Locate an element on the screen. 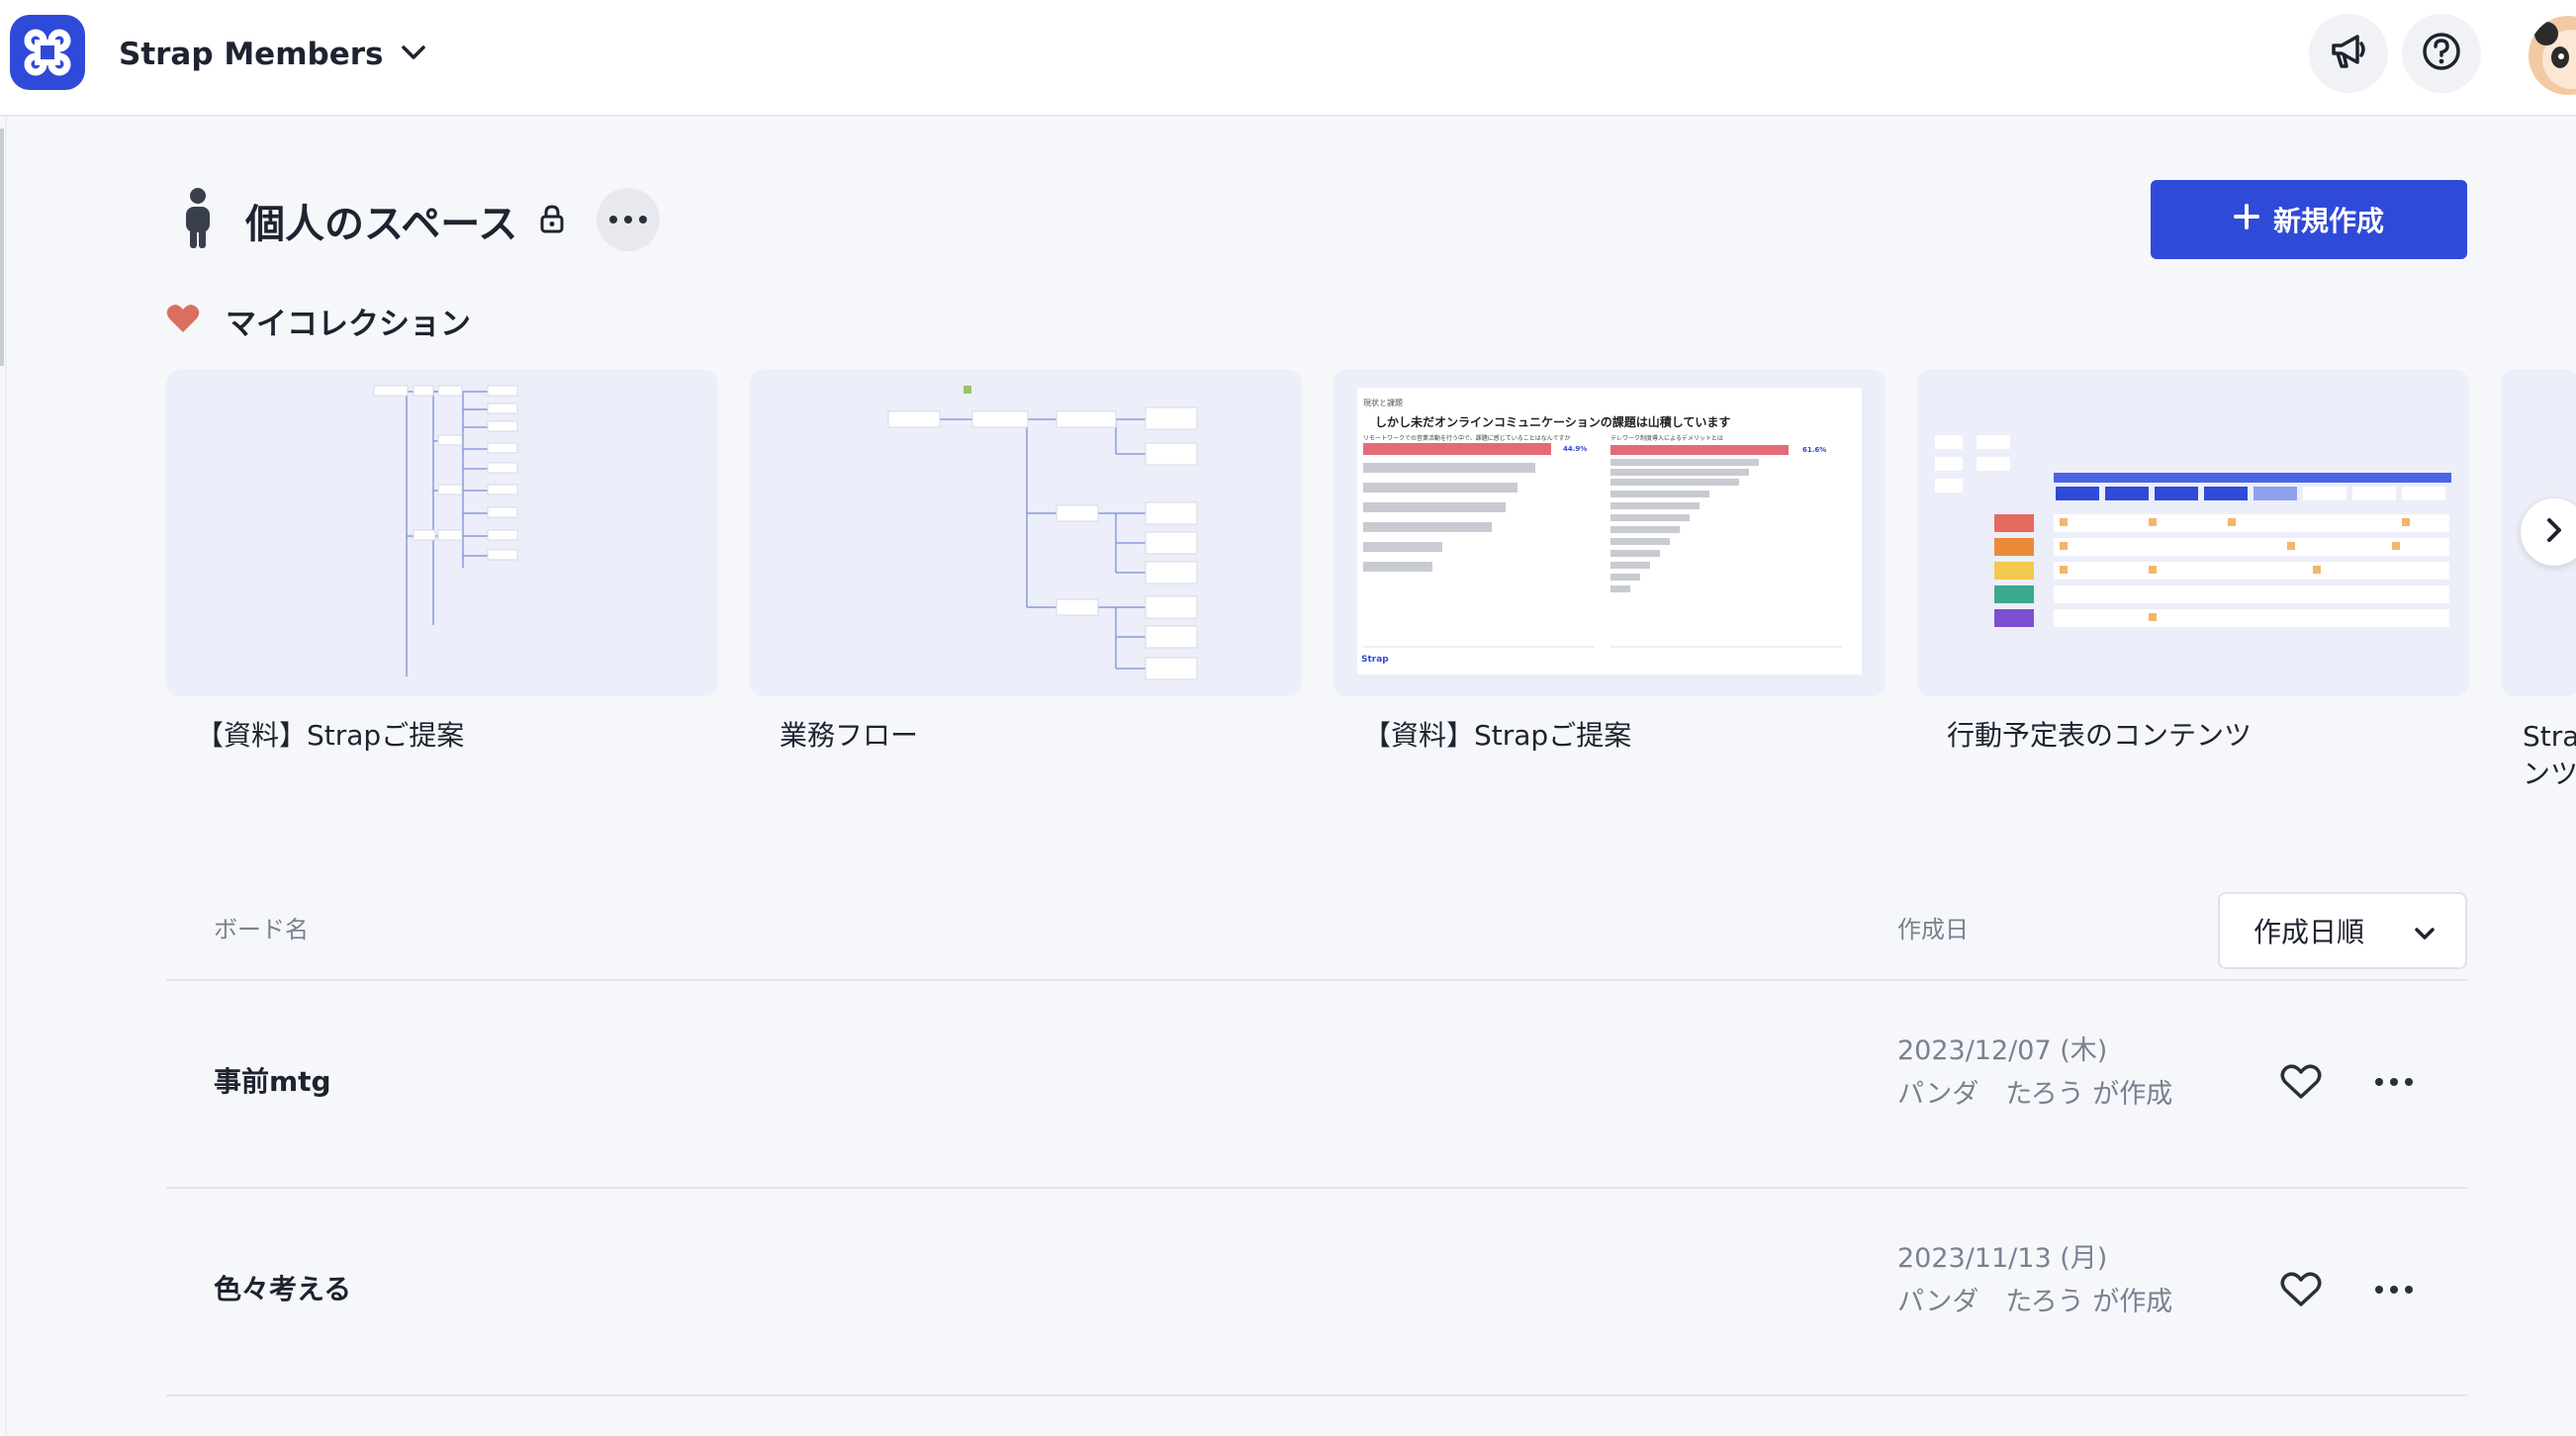  collection-card: 【資料】Strapご提案 is located at coordinates (442, 565).